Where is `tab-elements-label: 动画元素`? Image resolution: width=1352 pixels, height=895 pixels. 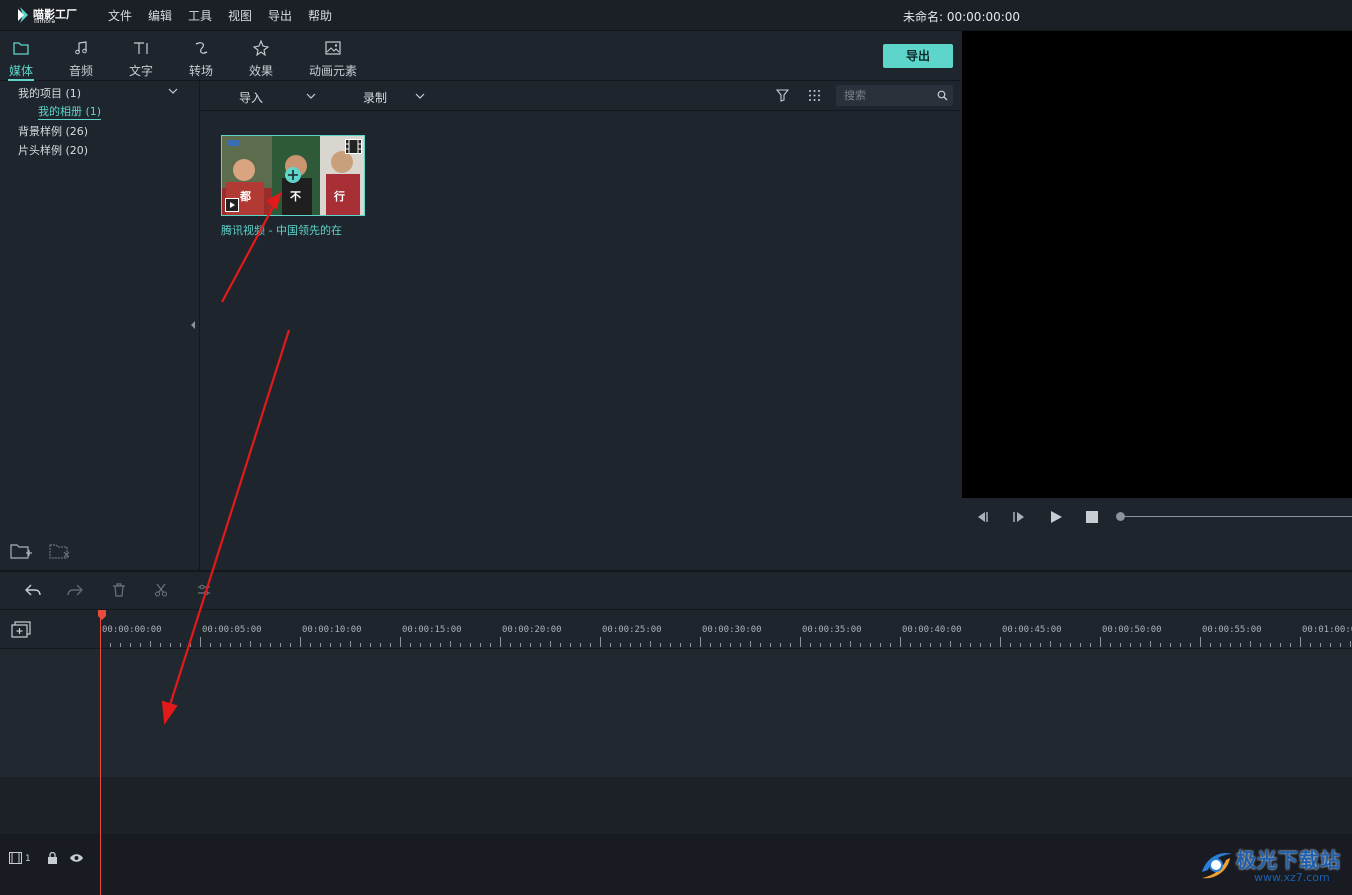
tab-elements-label: 动画元素 is located at coordinates (332, 71).